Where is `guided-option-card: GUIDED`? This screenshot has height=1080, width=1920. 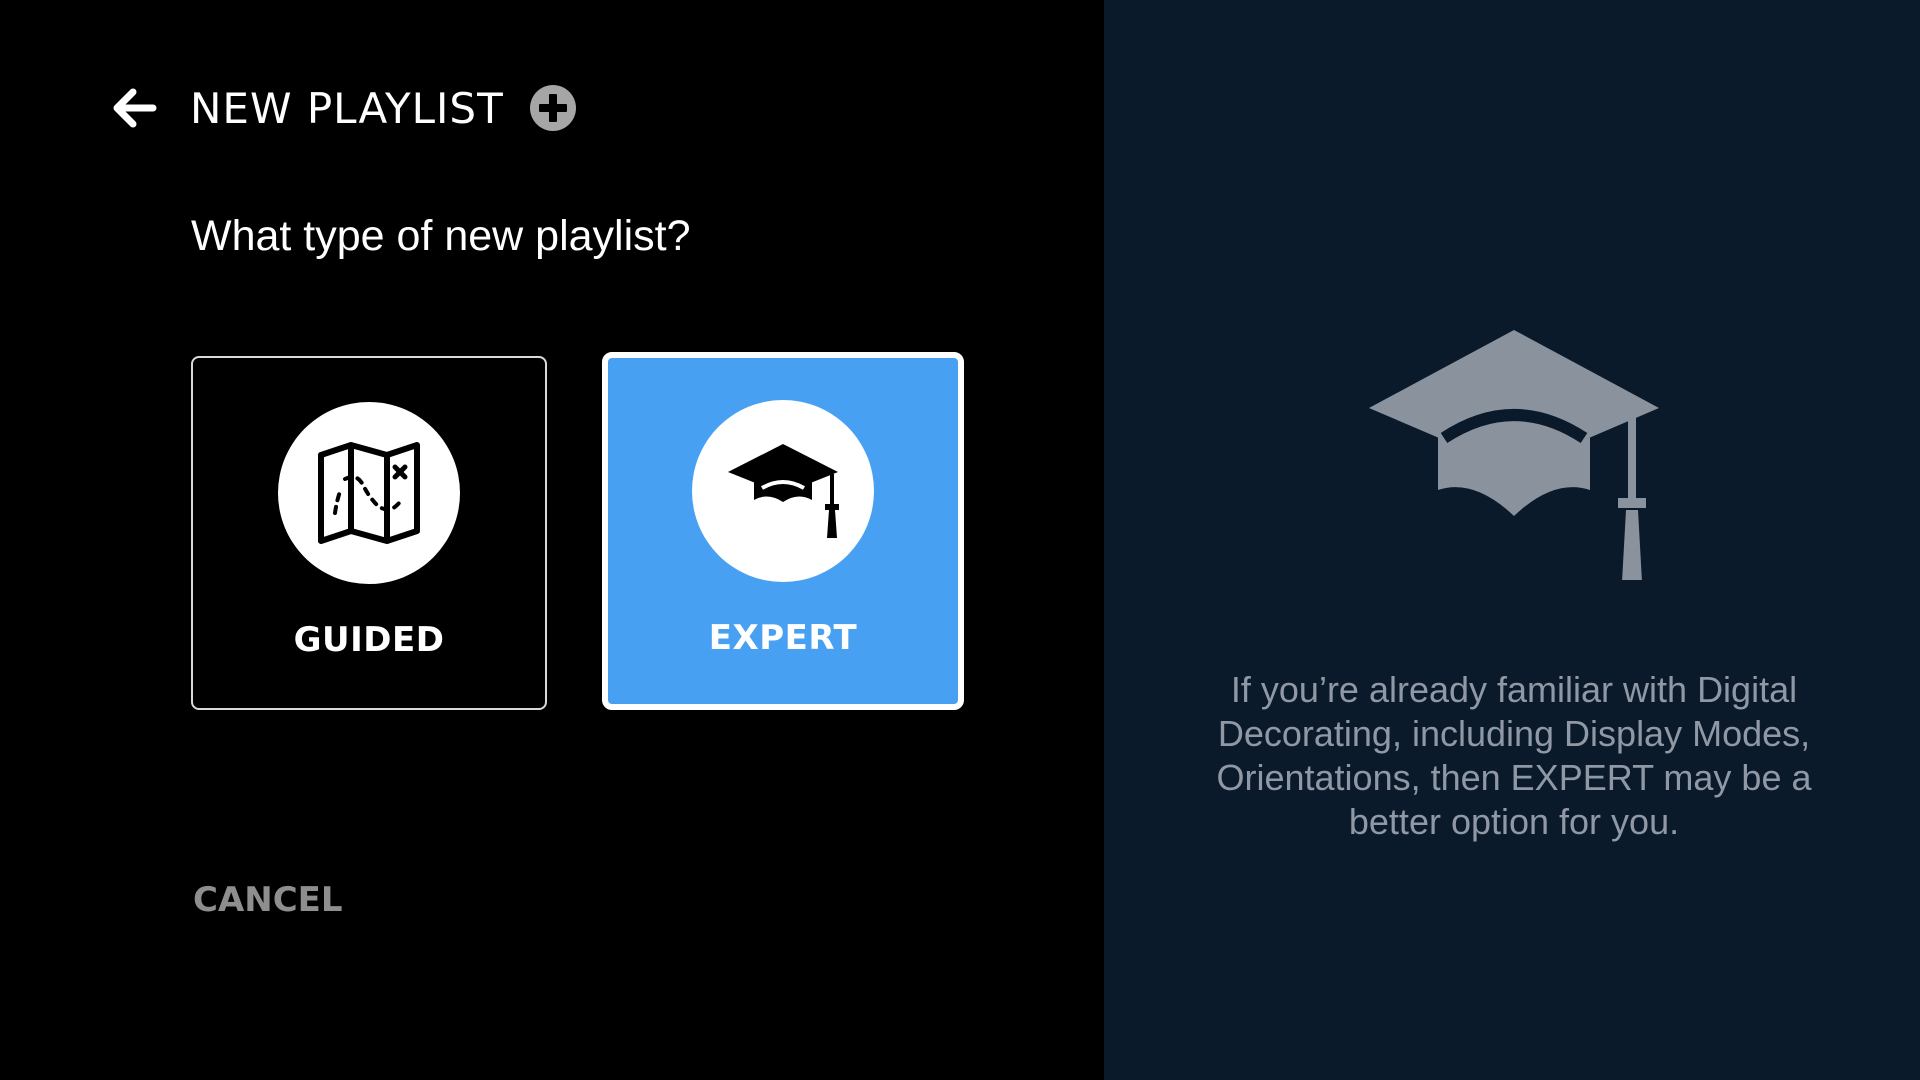
guided-option-card: GUIDED is located at coordinates (369, 533).